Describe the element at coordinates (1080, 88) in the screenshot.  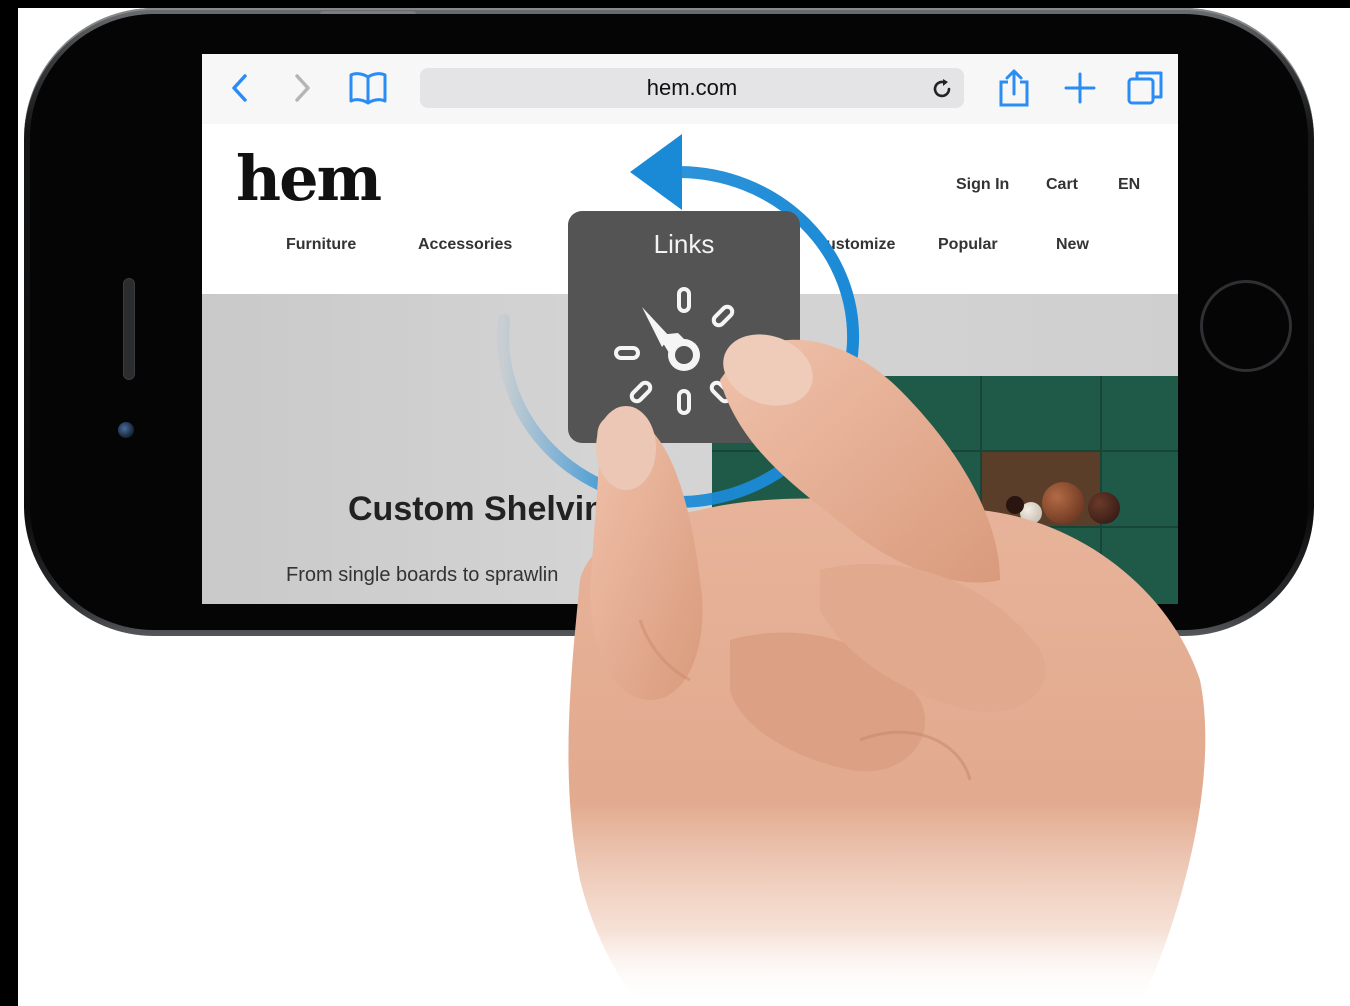
I see `new-tab-icon` at that location.